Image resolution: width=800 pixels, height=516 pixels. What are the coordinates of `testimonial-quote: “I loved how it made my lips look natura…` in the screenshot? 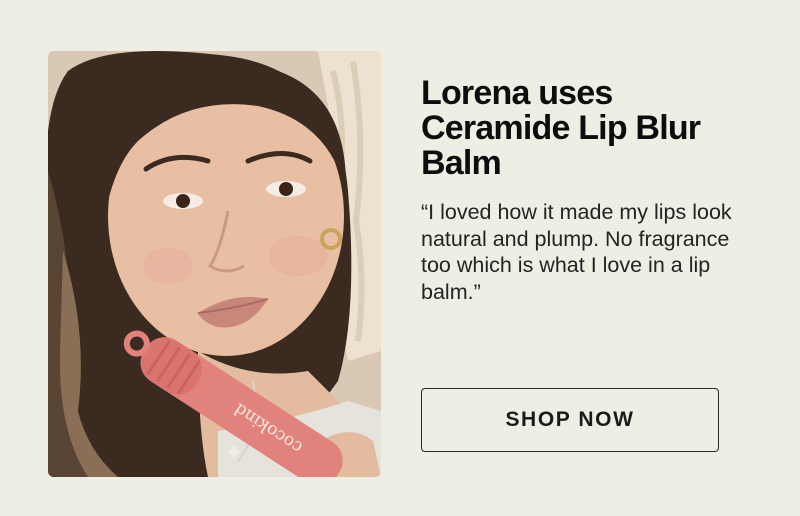 It's located at (576, 252).